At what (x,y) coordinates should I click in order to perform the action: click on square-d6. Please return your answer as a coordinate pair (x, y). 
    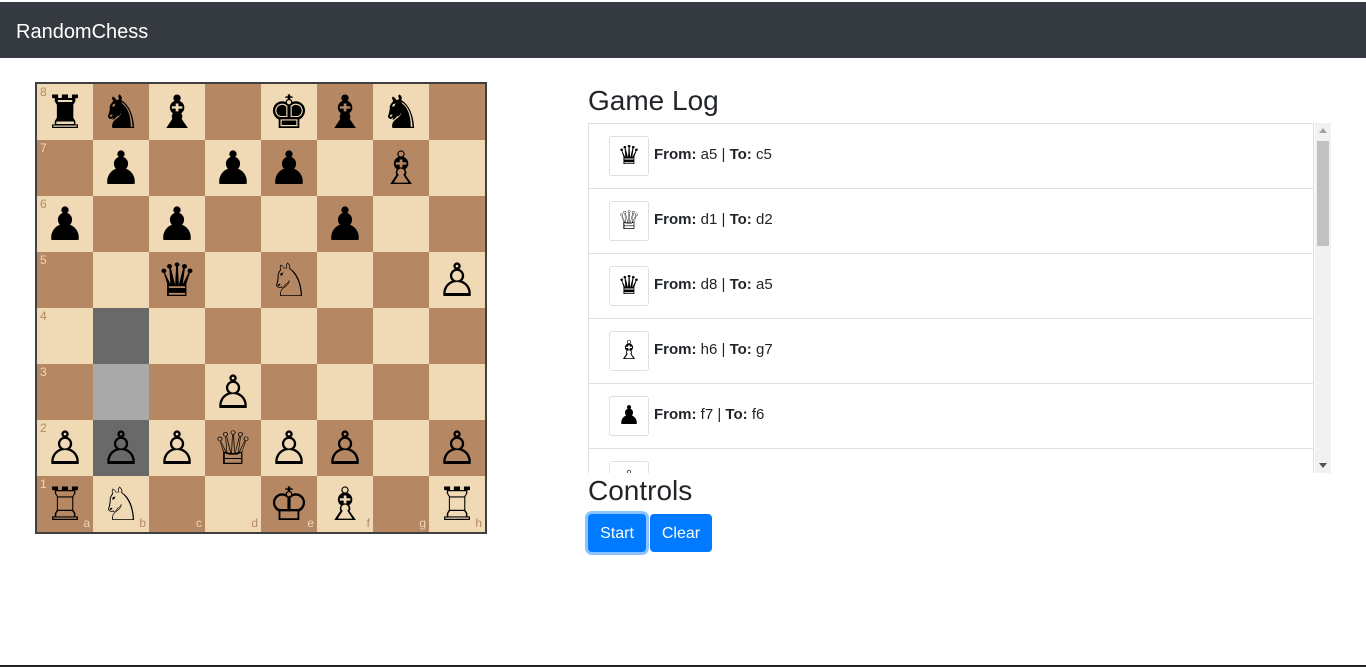
    Looking at the image, I should click on (233, 224).